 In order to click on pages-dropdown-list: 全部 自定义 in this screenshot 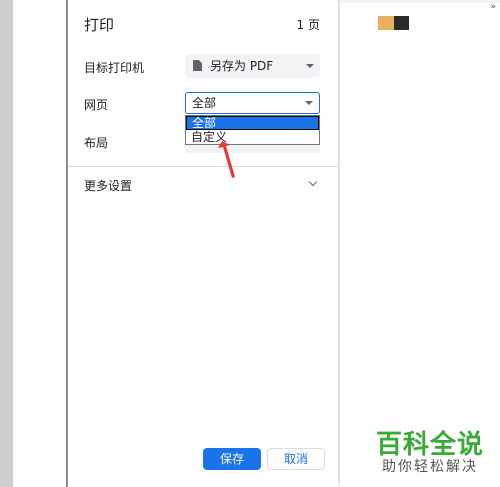, I will do `click(252, 130)`.